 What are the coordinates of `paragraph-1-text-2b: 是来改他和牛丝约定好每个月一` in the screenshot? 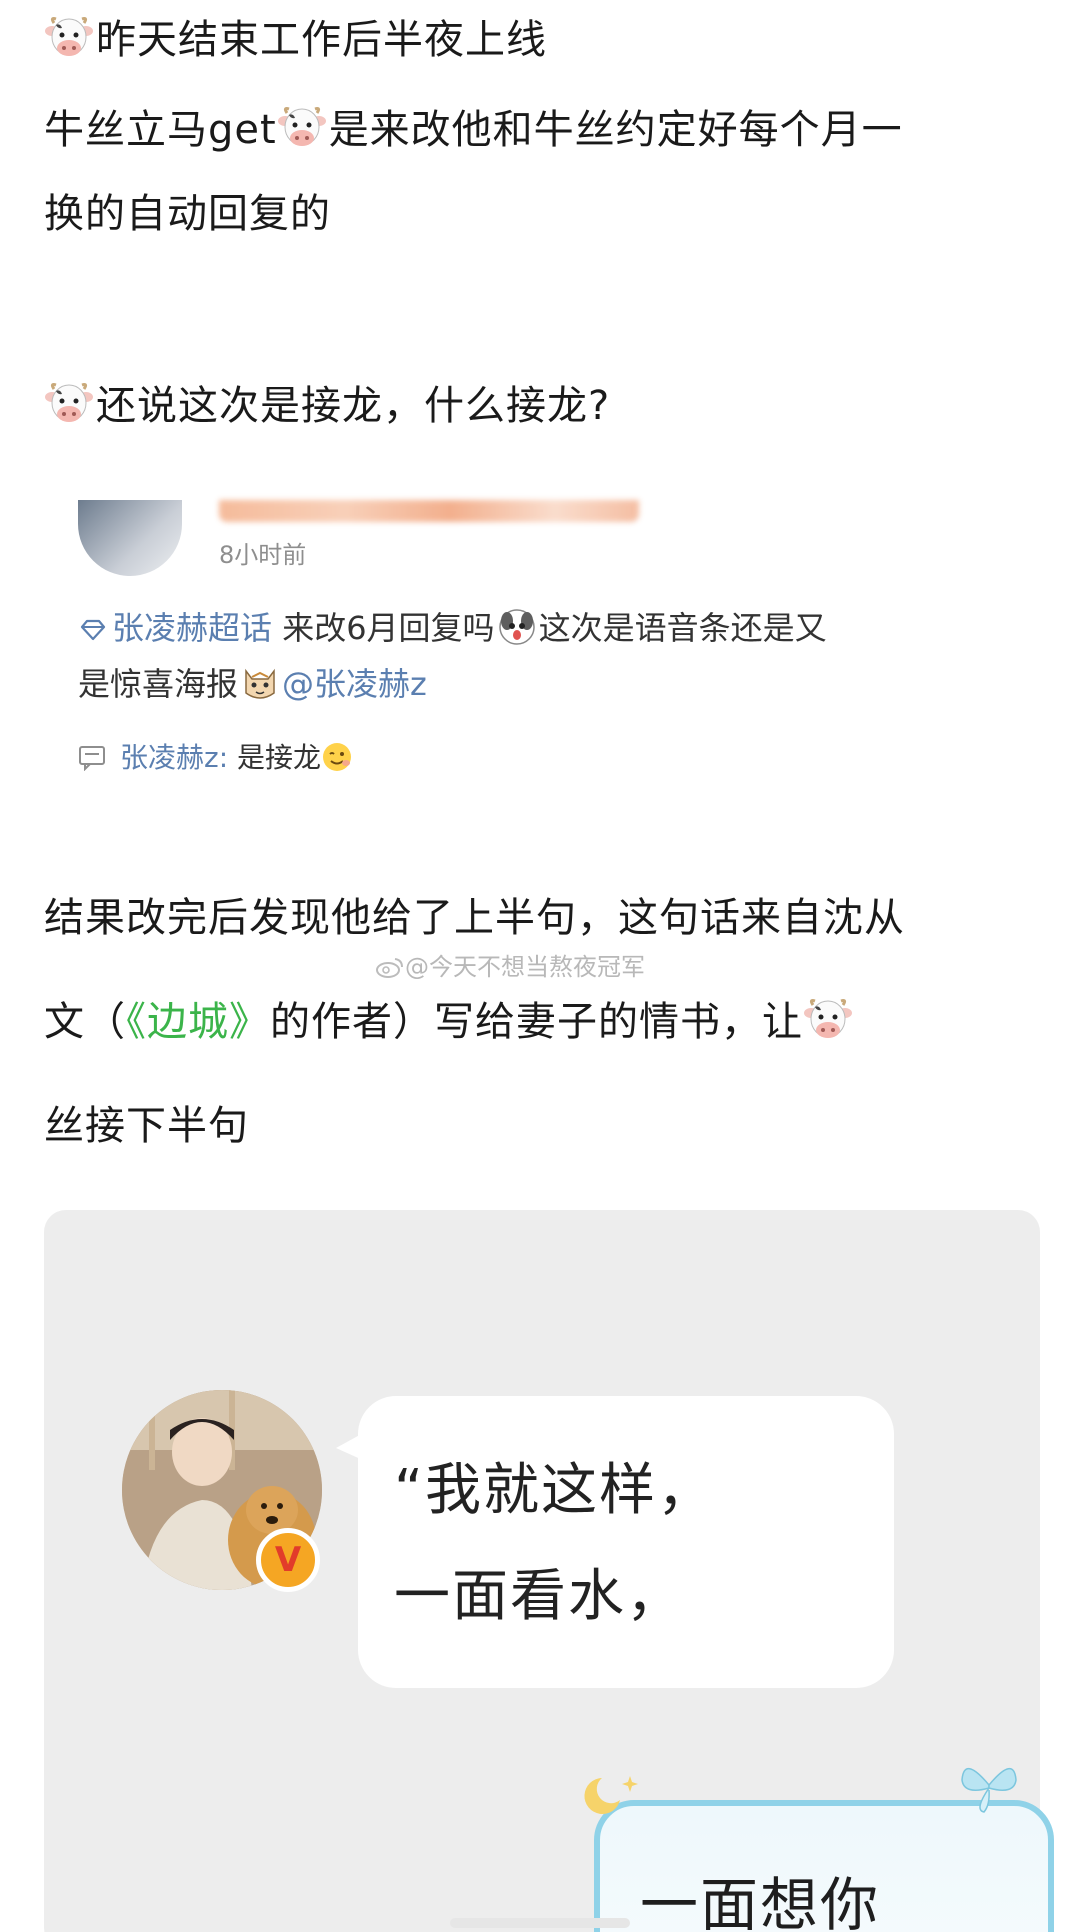 It's located at (615, 130).